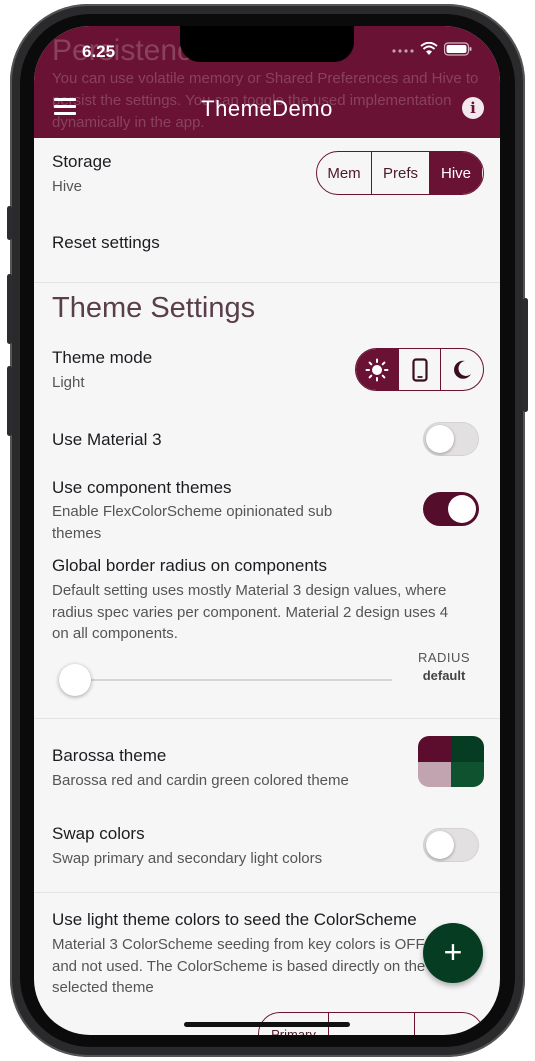 The height and width of the screenshot is (1061, 535). I want to click on section-title: Theme Settings, so click(154, 308).